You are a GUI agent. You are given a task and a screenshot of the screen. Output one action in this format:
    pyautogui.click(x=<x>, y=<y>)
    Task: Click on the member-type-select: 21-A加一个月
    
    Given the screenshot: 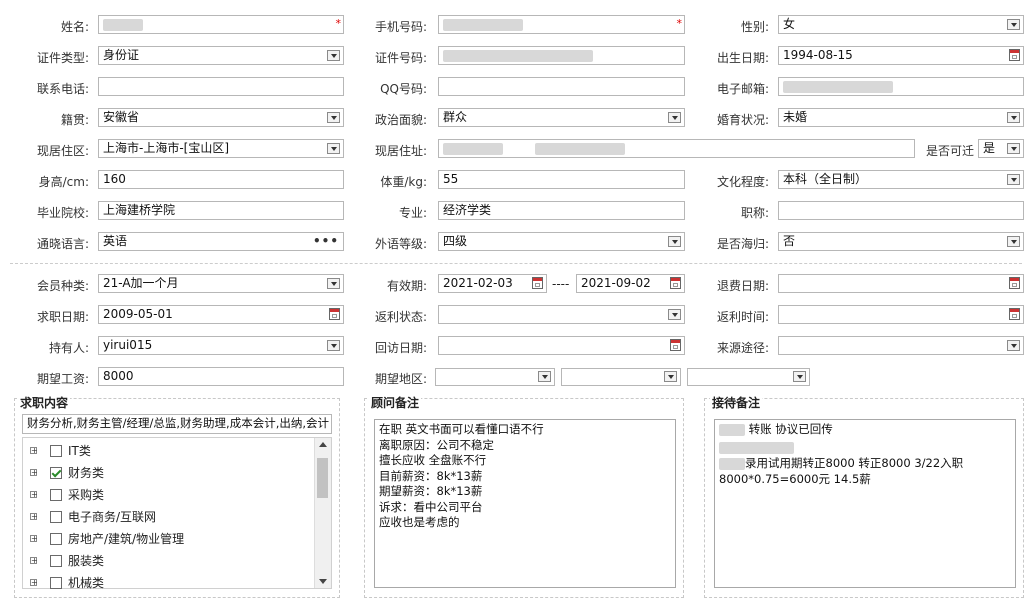 What is the action you would take?
    pyautogui.click(x=221, y=283)
    